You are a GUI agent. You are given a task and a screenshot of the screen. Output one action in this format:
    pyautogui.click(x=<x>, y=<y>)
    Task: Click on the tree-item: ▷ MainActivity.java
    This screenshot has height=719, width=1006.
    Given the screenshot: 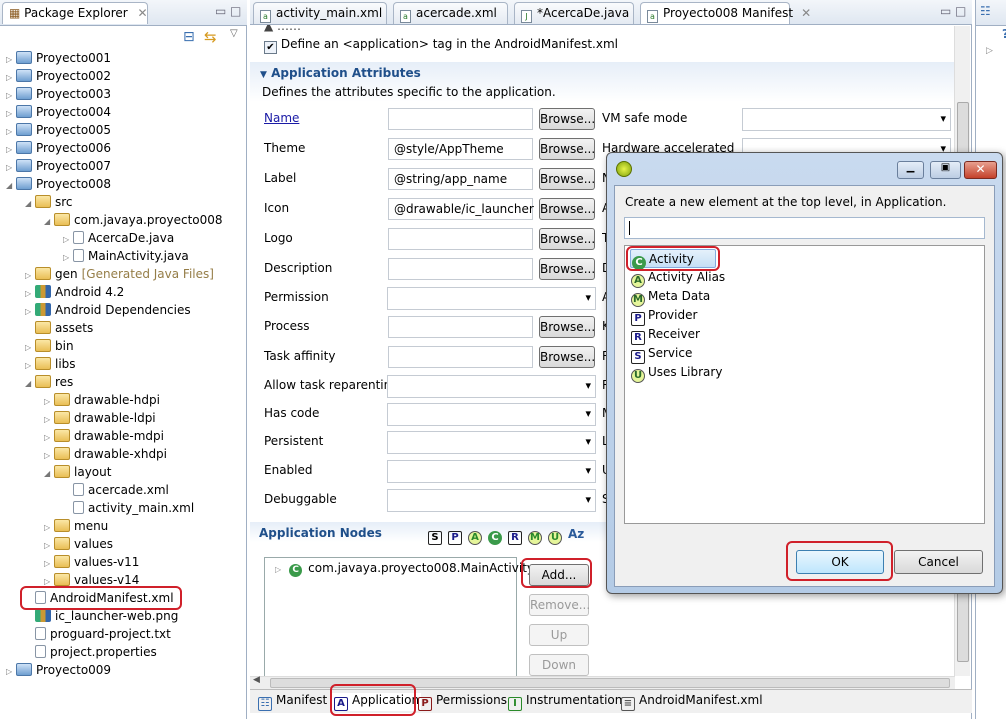 What is the action you would take?
    pyautogui.click(x=126, y=256)
    